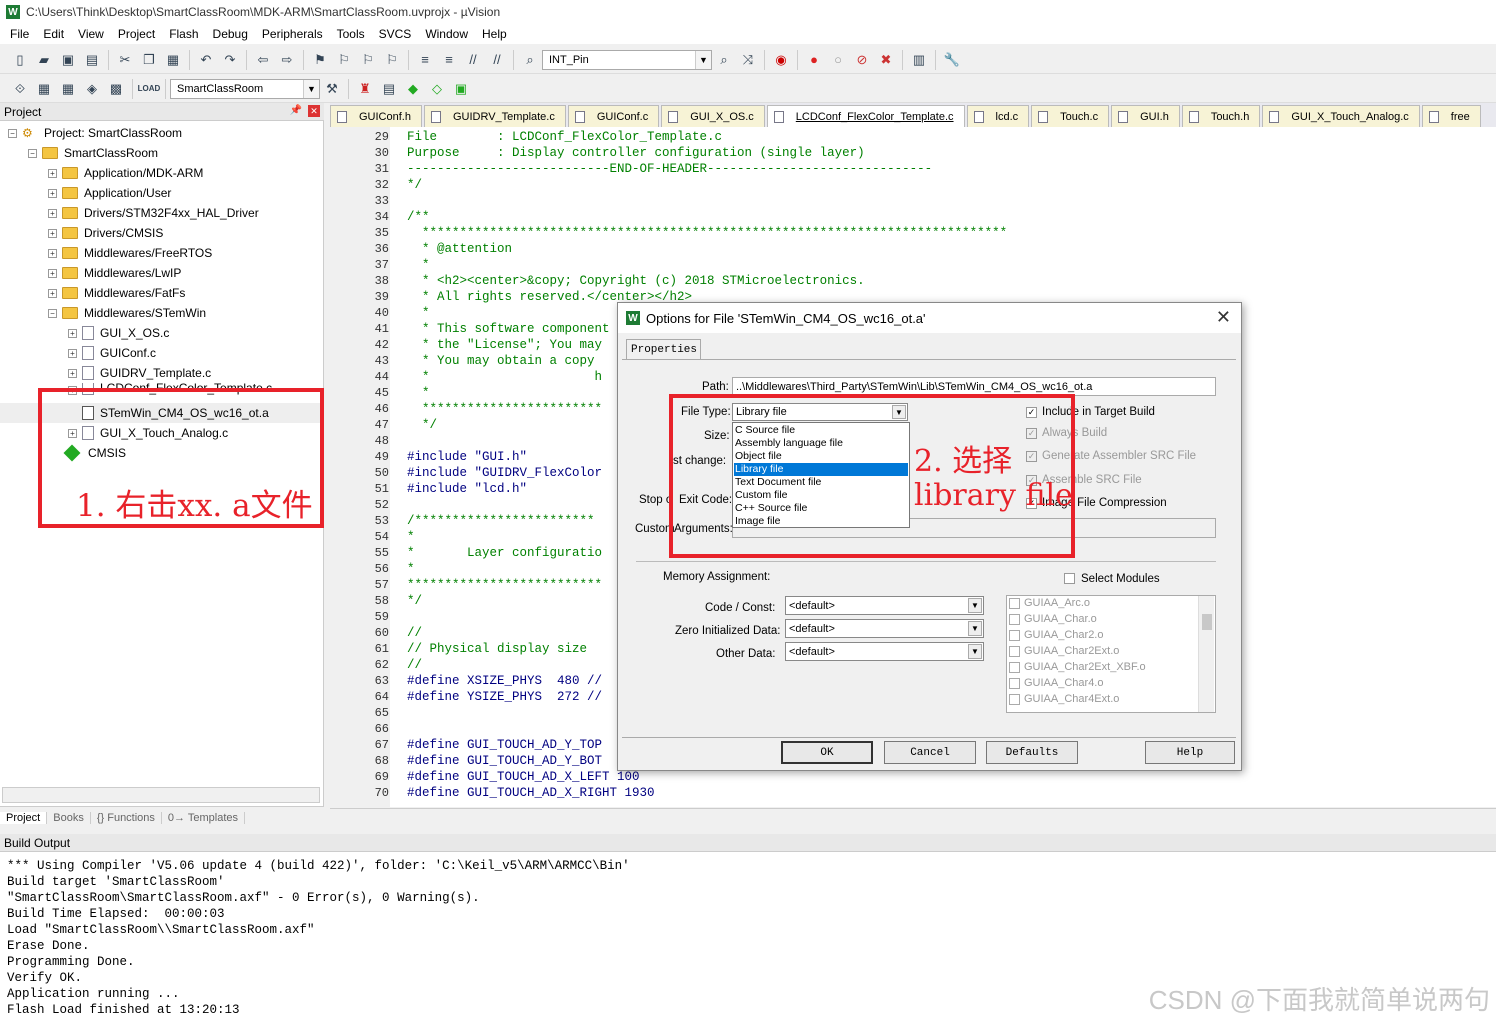 The width and height of the screenshot is (1496, 1021). I want to click on tree-group: − Middlewares/STemWin, so click(162, 313).